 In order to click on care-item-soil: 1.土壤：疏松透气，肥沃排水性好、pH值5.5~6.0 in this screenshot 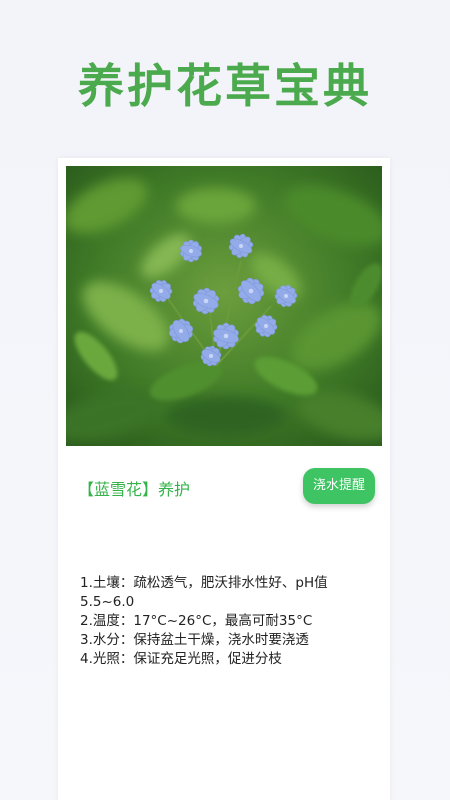, I will do `click(204, 592)`.